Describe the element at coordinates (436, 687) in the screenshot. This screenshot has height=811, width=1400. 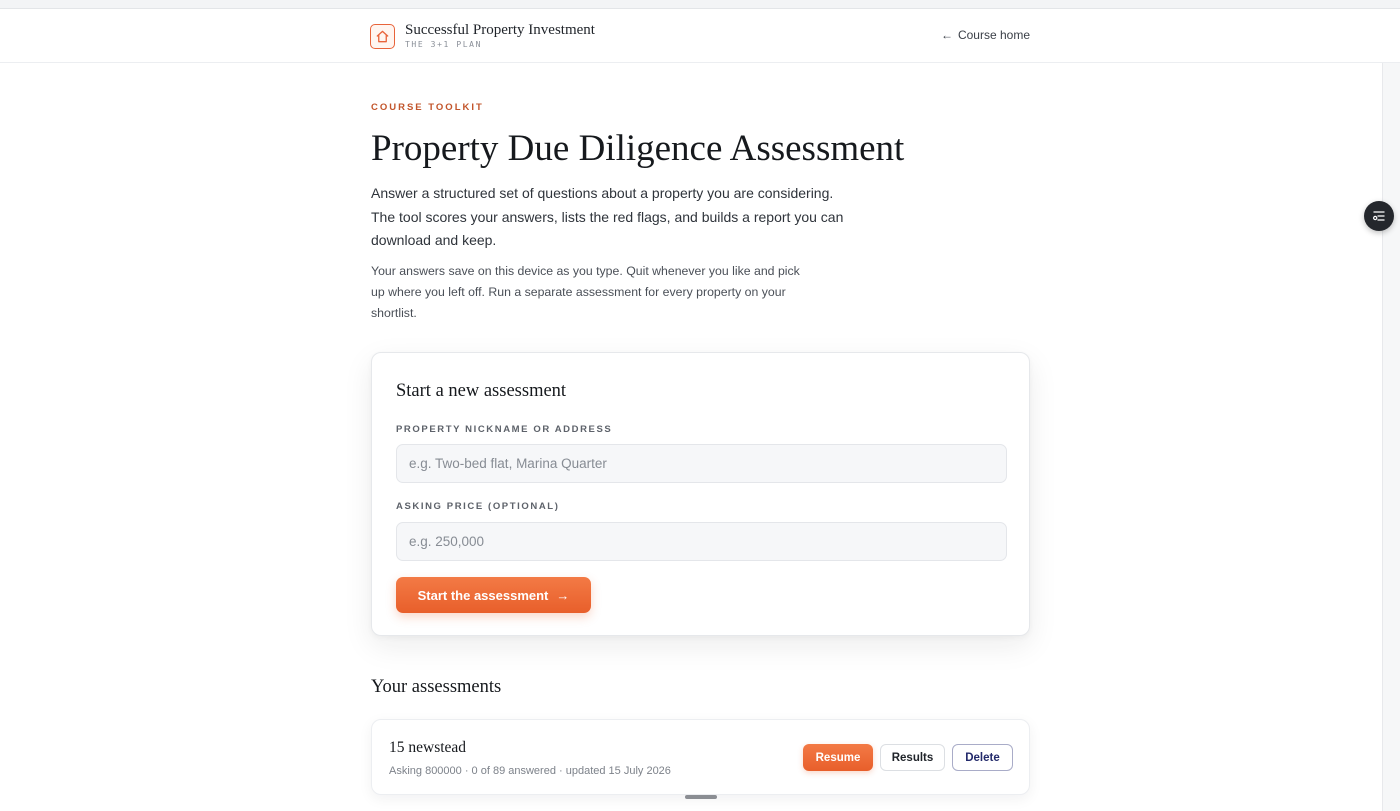
I see `assessments-title: Your assessments` at that location.